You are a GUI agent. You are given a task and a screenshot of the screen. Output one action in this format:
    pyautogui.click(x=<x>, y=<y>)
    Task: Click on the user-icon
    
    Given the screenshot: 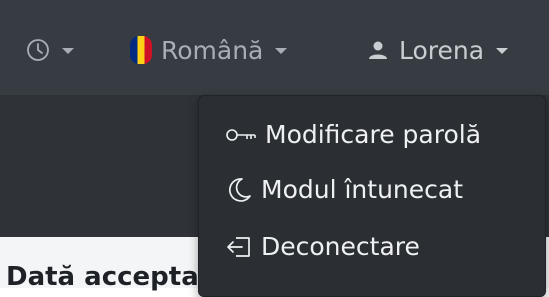 What is the action you would take?
    pyautogui.click(x=378, y=50)
    